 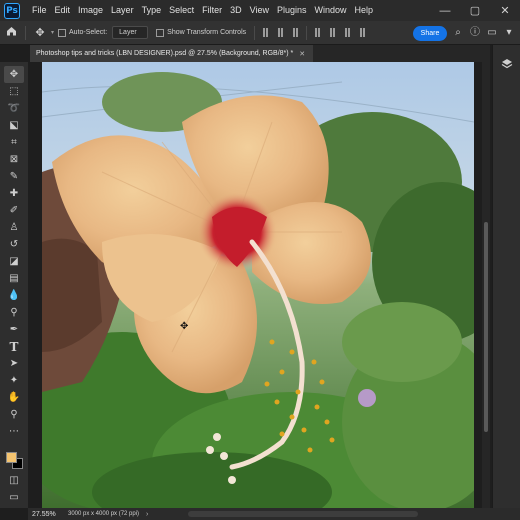 I want to click on color-swatches, so click(x=14, y=458).